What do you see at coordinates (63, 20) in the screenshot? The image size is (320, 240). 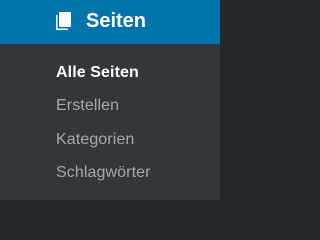 I see `pages-icon` at bounding box center [63, 20].